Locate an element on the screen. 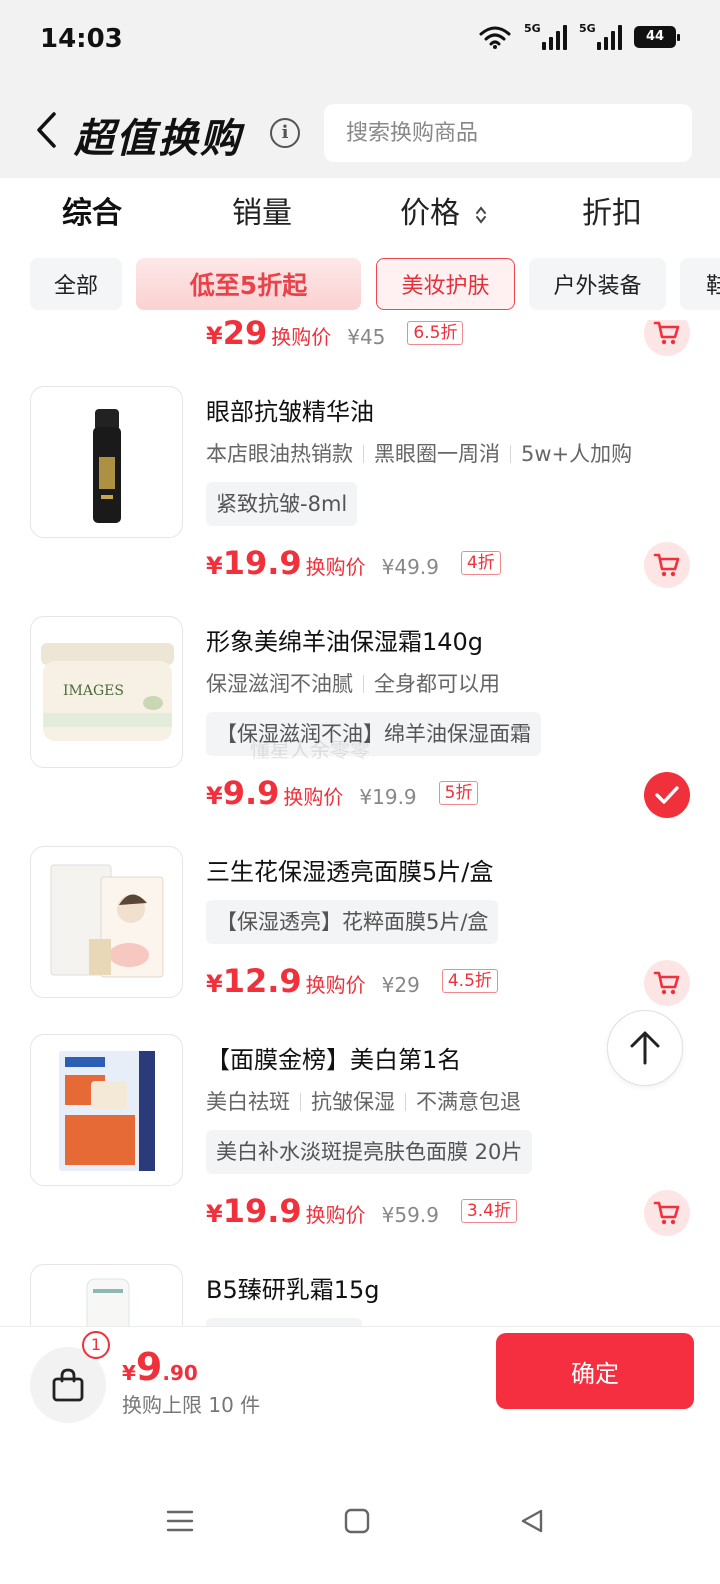 This screenshot has width=720, height=1584. menu-nav-button is located at coordinates (180, 1523).